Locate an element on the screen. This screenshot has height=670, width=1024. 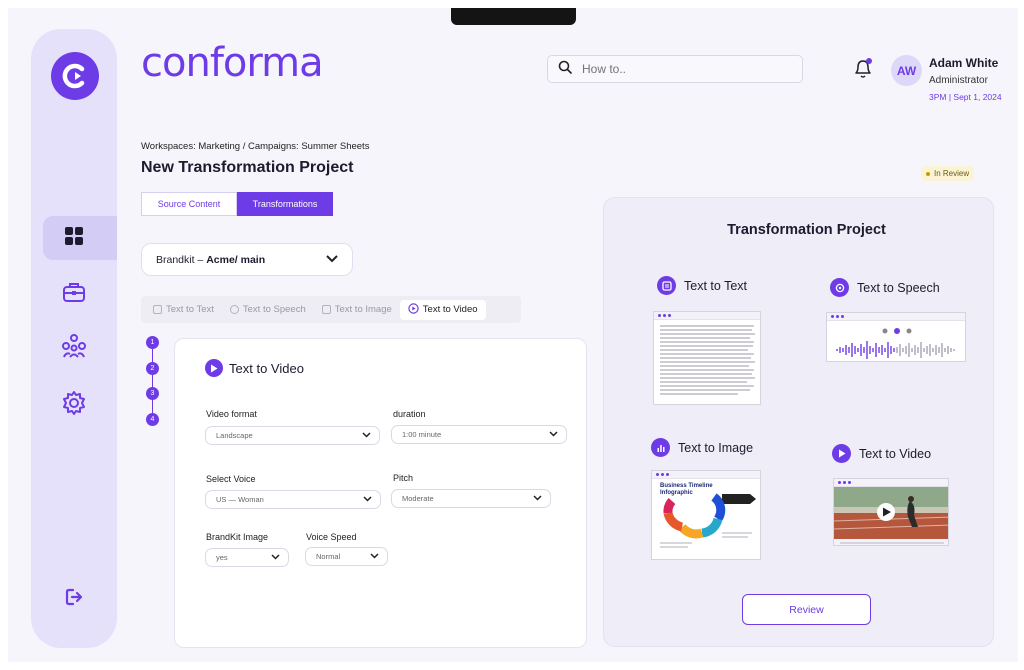
nav-team is located at coordinates (74, 348).